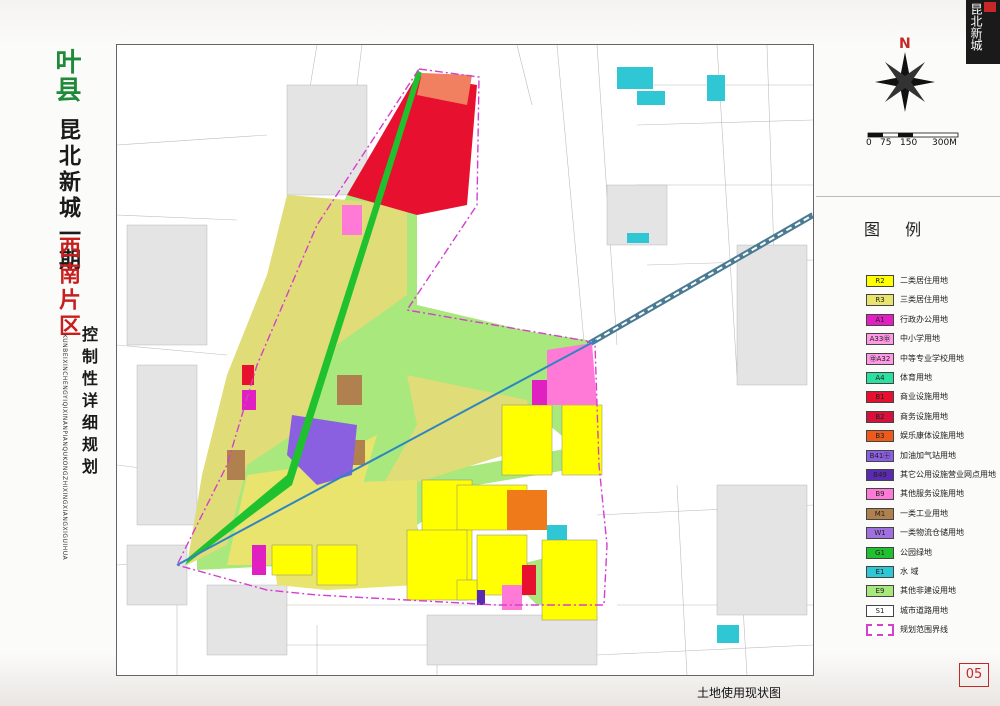  What do you see at coordinates (898, 229) in the screenshot?
I see `legend-title: 图 例` at bounding box center [898, 229].